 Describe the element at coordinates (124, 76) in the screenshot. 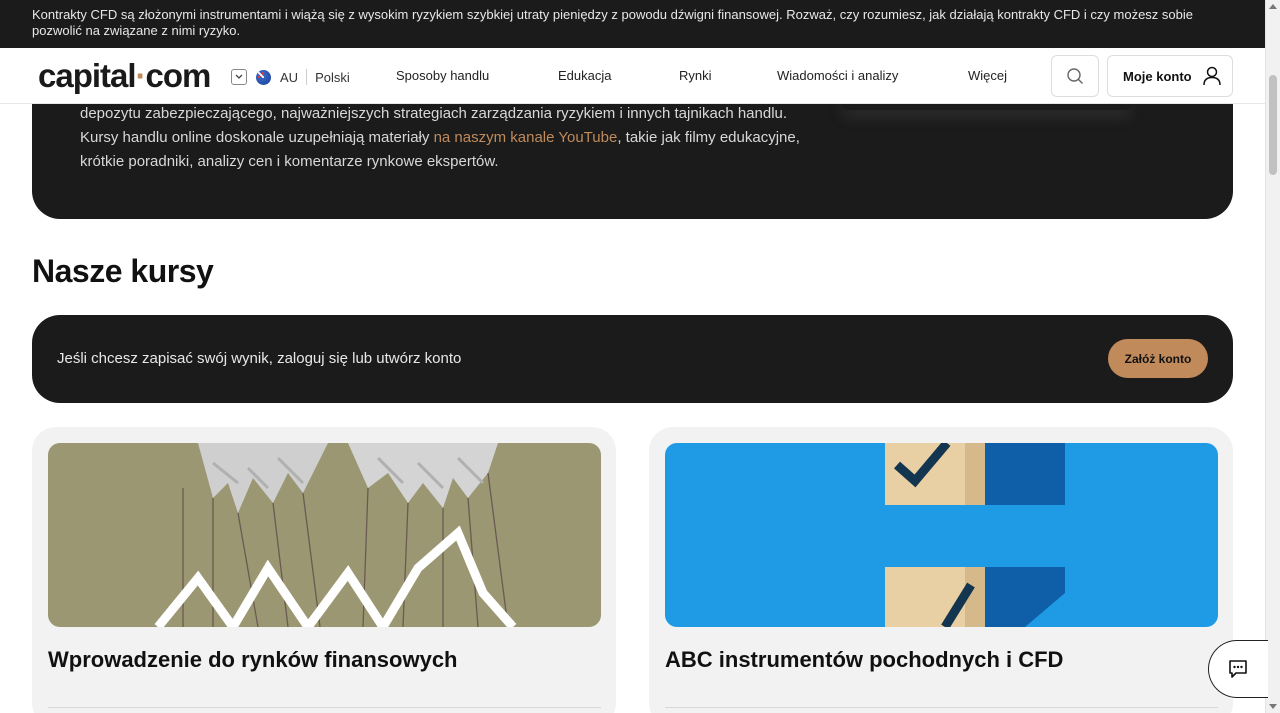

I see `capital-com-logo: capital·com` at that location.